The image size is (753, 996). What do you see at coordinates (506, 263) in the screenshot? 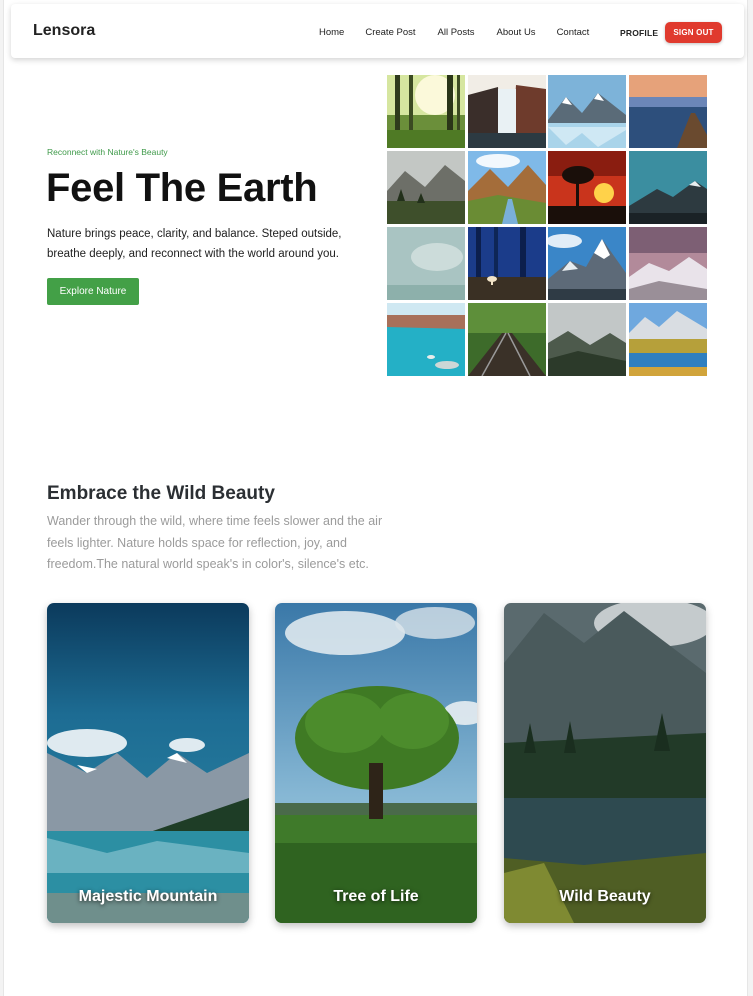
I see `blue-forest-mushroom-photo` at bounding box center [506, 263].